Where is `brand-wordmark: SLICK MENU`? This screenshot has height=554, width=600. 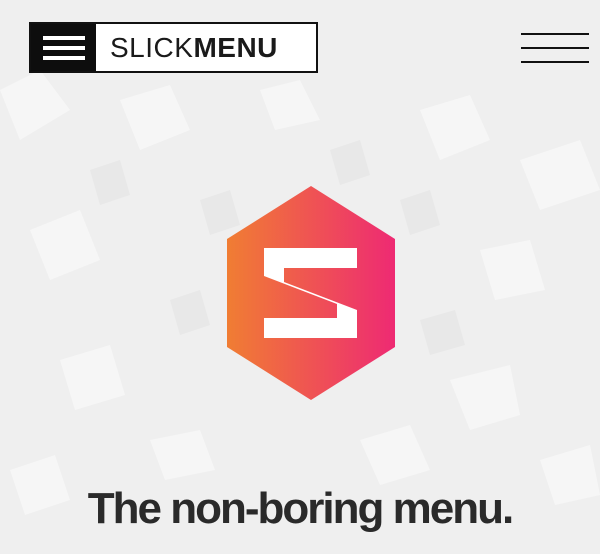
brand-wordmark: SLICK MENU is located at coordinates (206, 47).